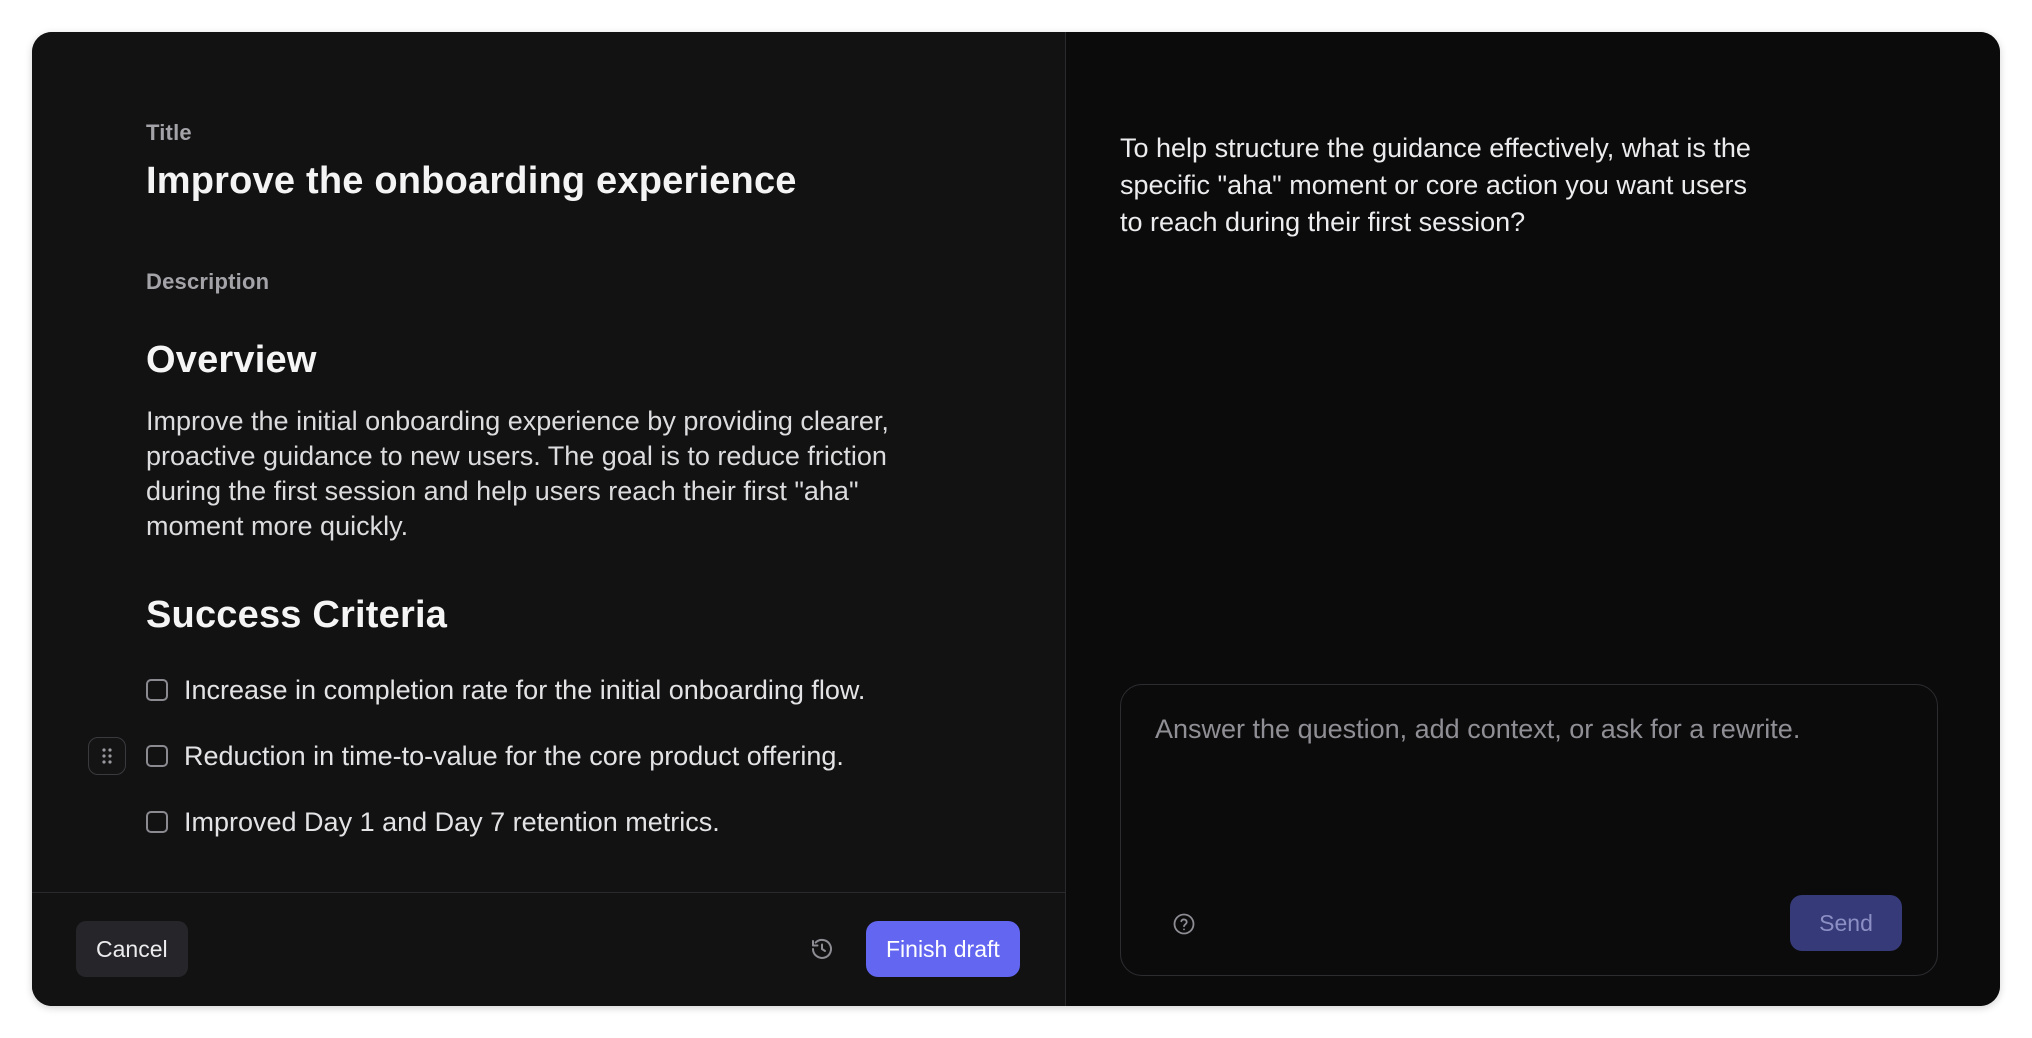  What do you see at coordinates (132, 949) in the screenshot?
I see `cancel-button: Cancel` at bounding box center [132, 949].